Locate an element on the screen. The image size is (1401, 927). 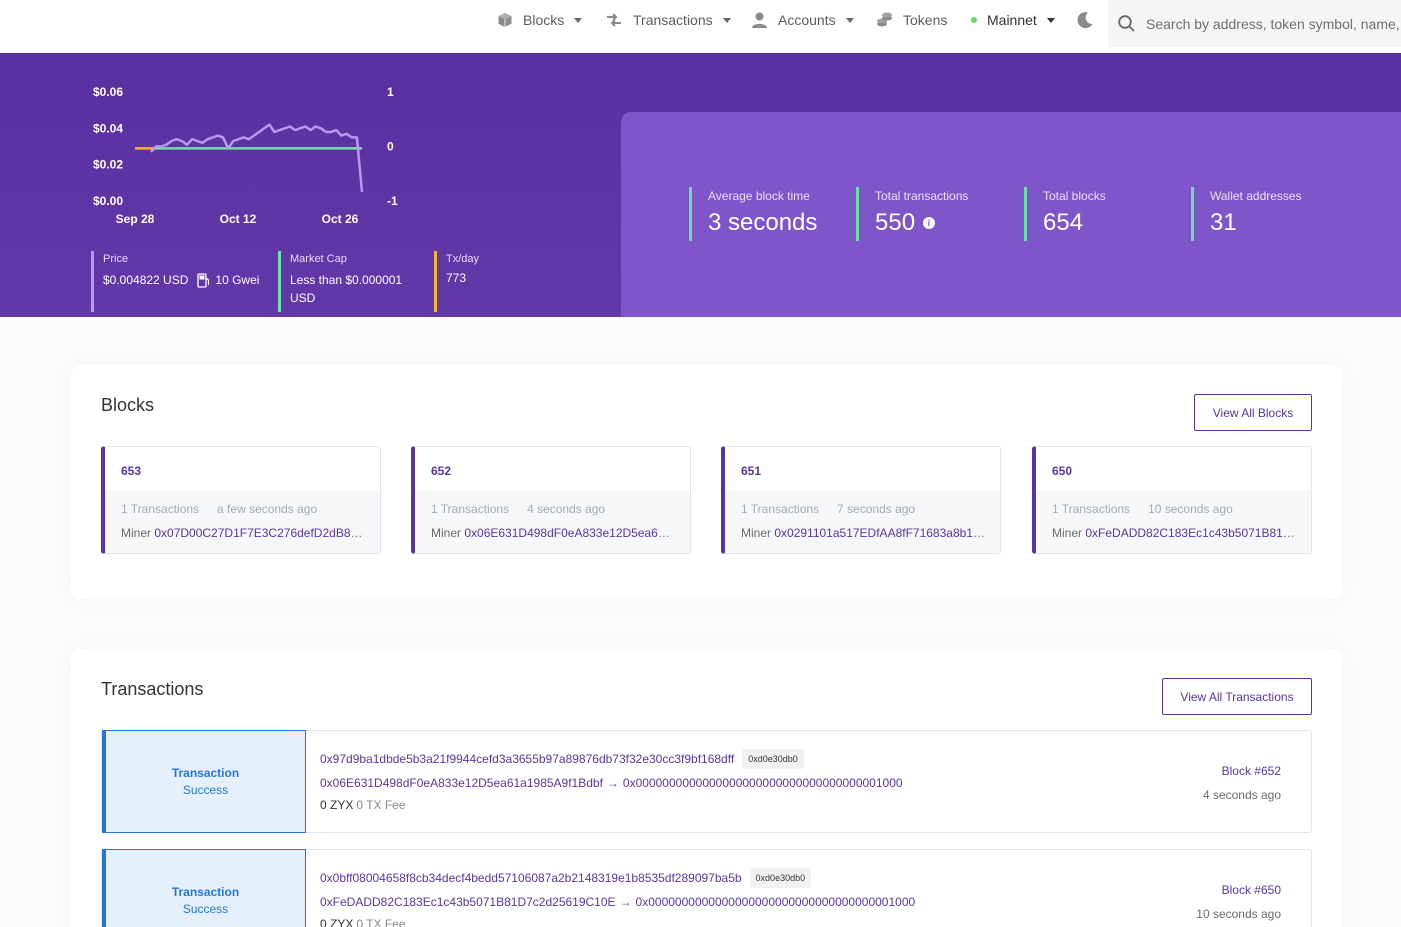
price-title: Price is located at coordinates (116, 259).